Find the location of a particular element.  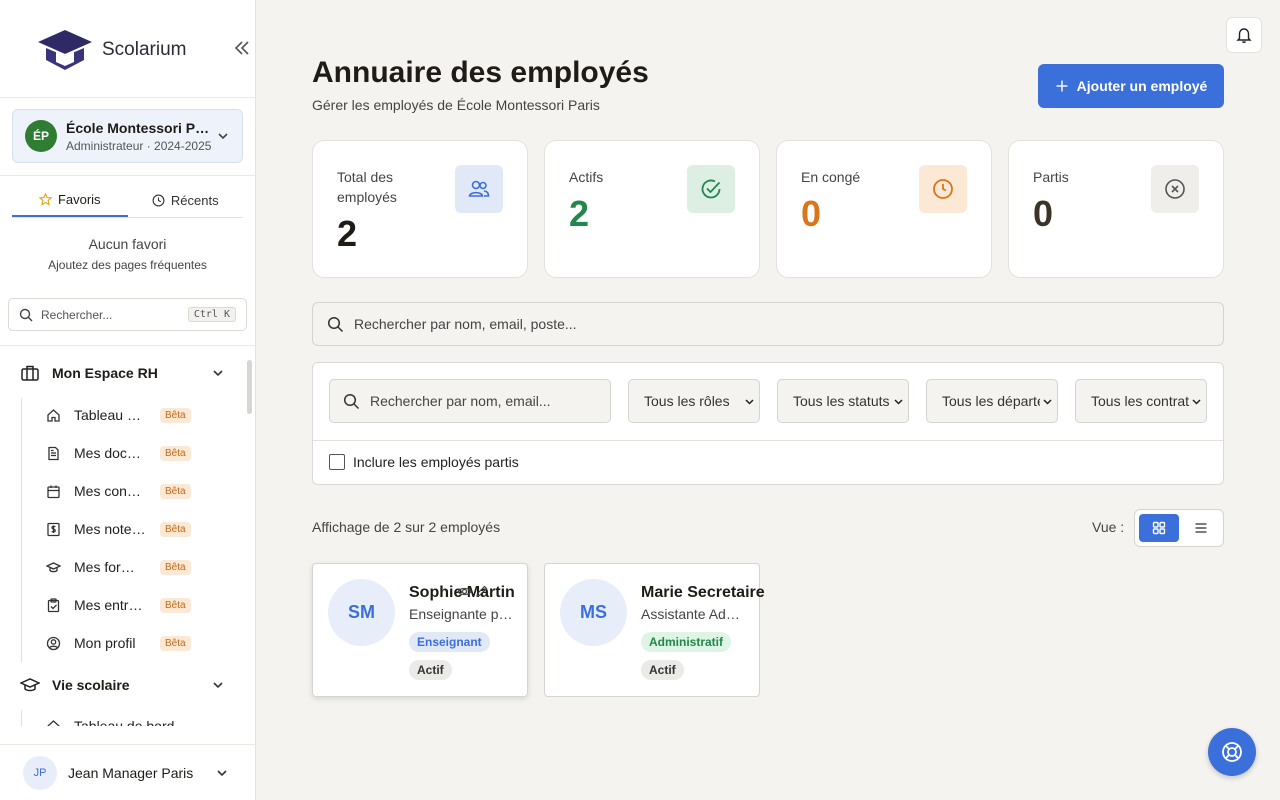

users-icon is located at coordinates (479, 188).